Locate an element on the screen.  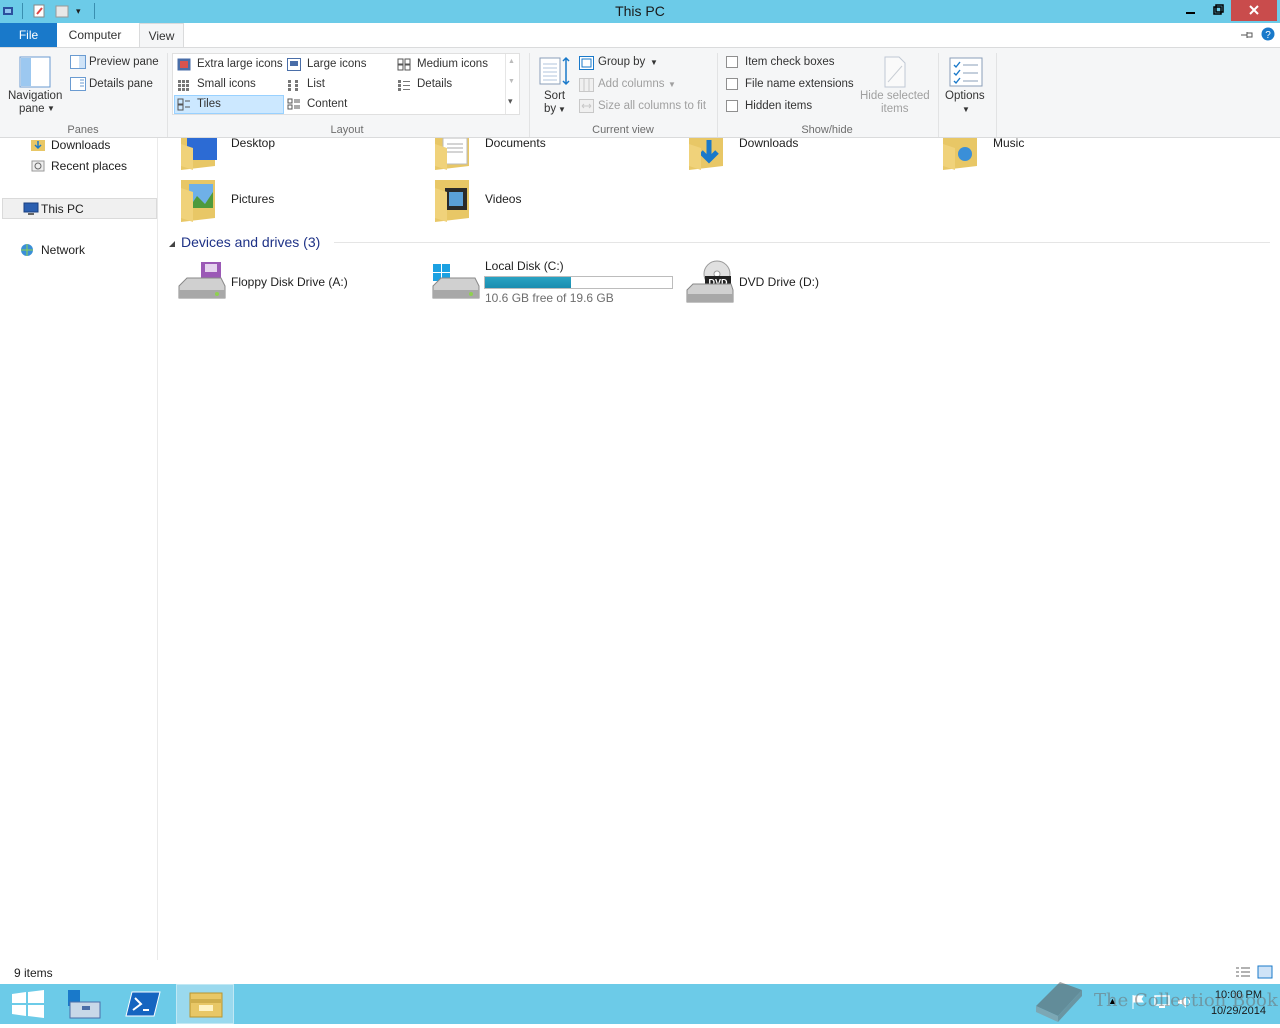
nav-item-this-pc-label: This PC is located at coordinates (62, 209).